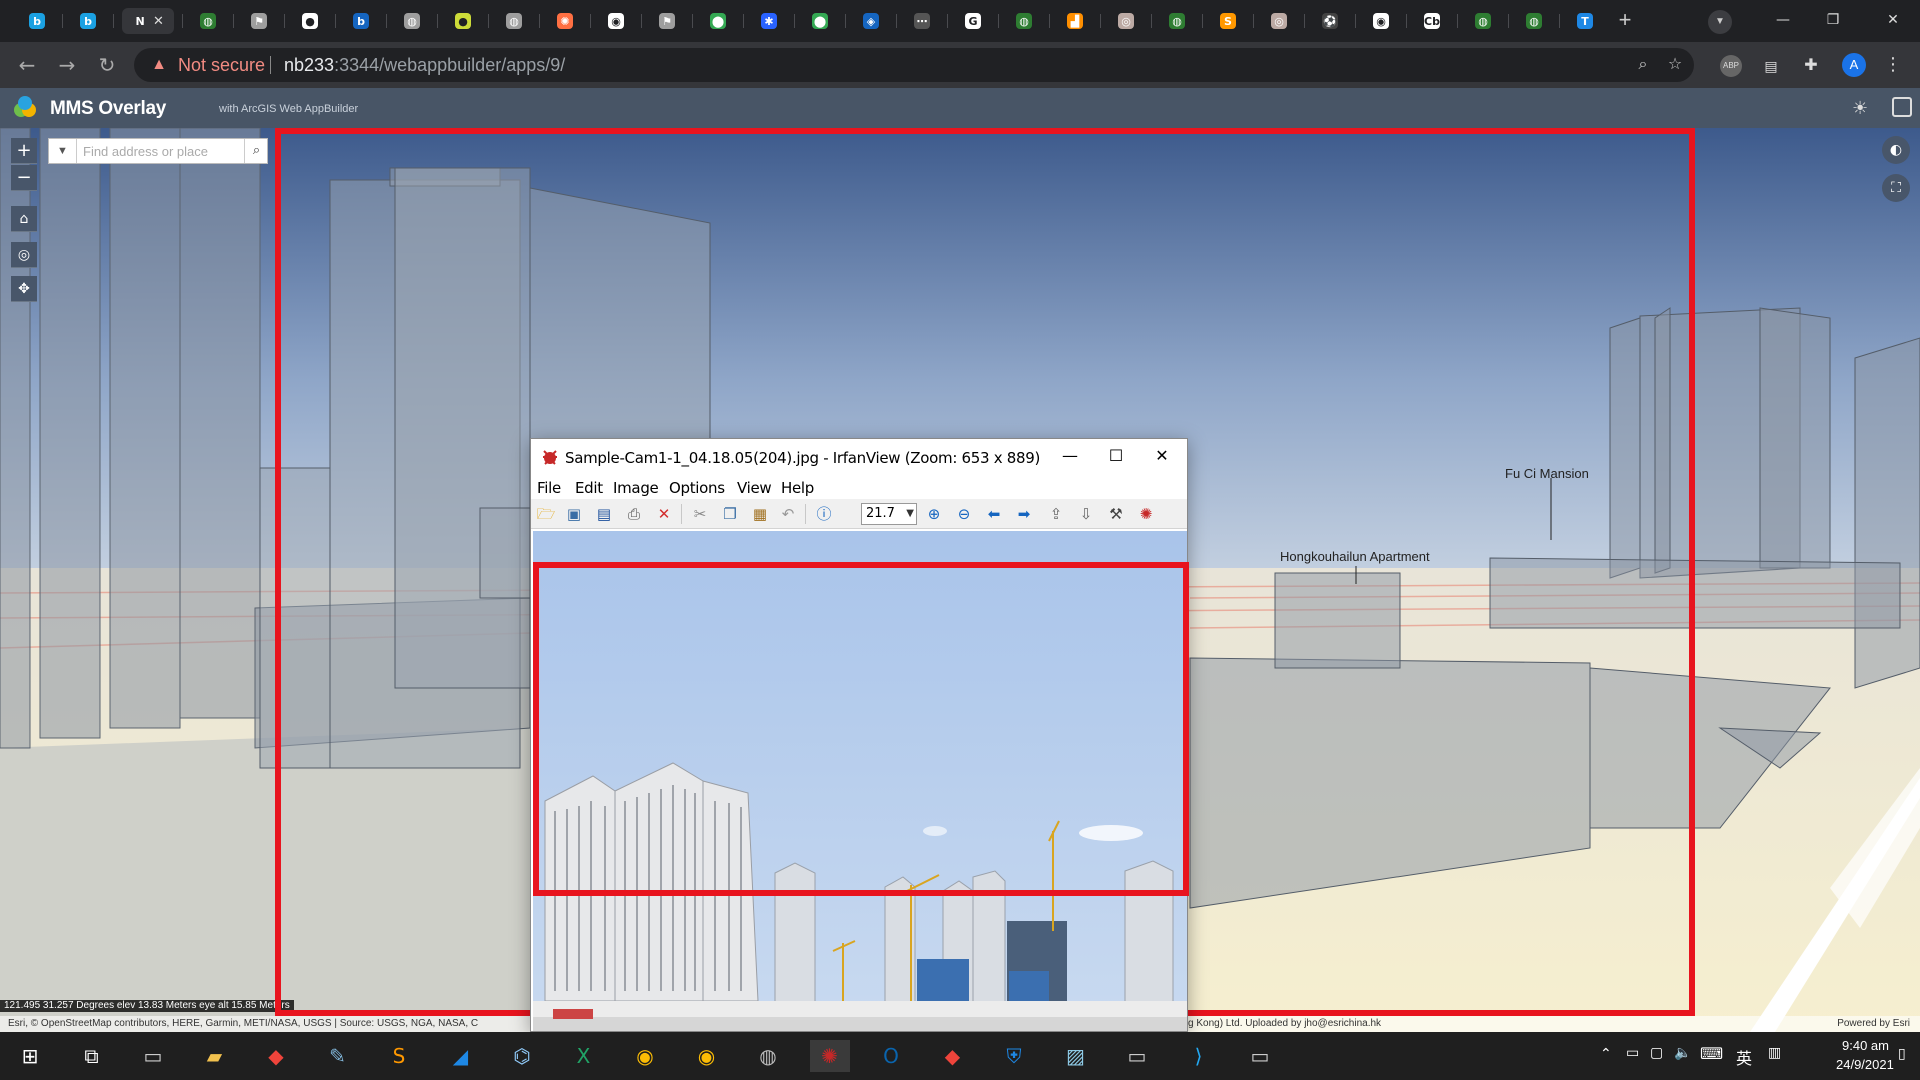 Image resolution: width=1920 pixels, height=1080 pixels. I want to click on search-input, so click(158, 151).